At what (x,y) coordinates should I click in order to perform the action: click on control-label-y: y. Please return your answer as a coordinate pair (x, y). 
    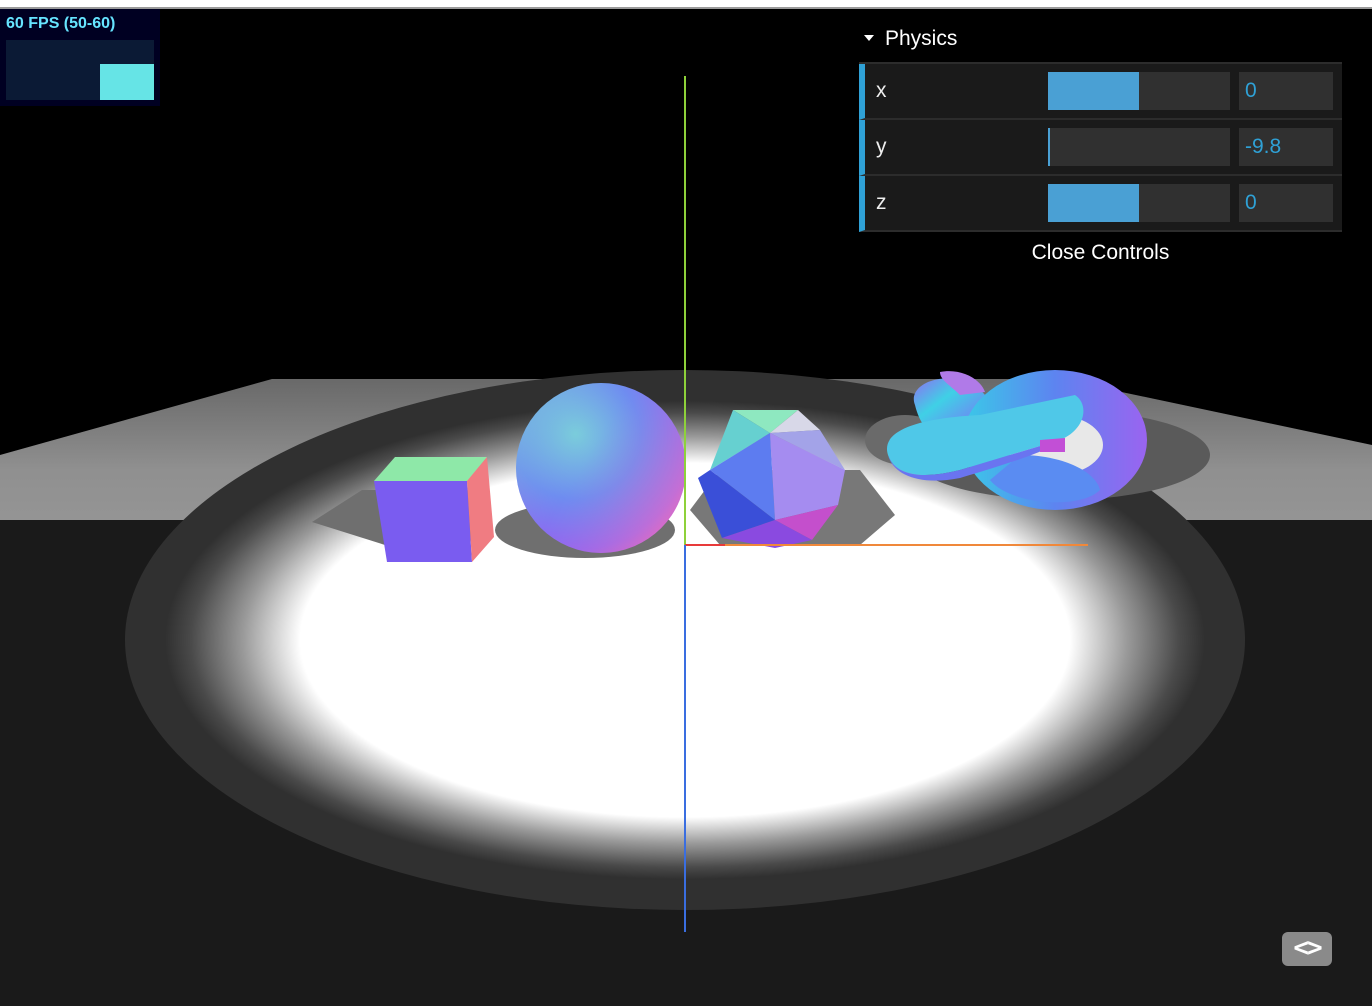
    Looking at the image, I should click on (881, 146).